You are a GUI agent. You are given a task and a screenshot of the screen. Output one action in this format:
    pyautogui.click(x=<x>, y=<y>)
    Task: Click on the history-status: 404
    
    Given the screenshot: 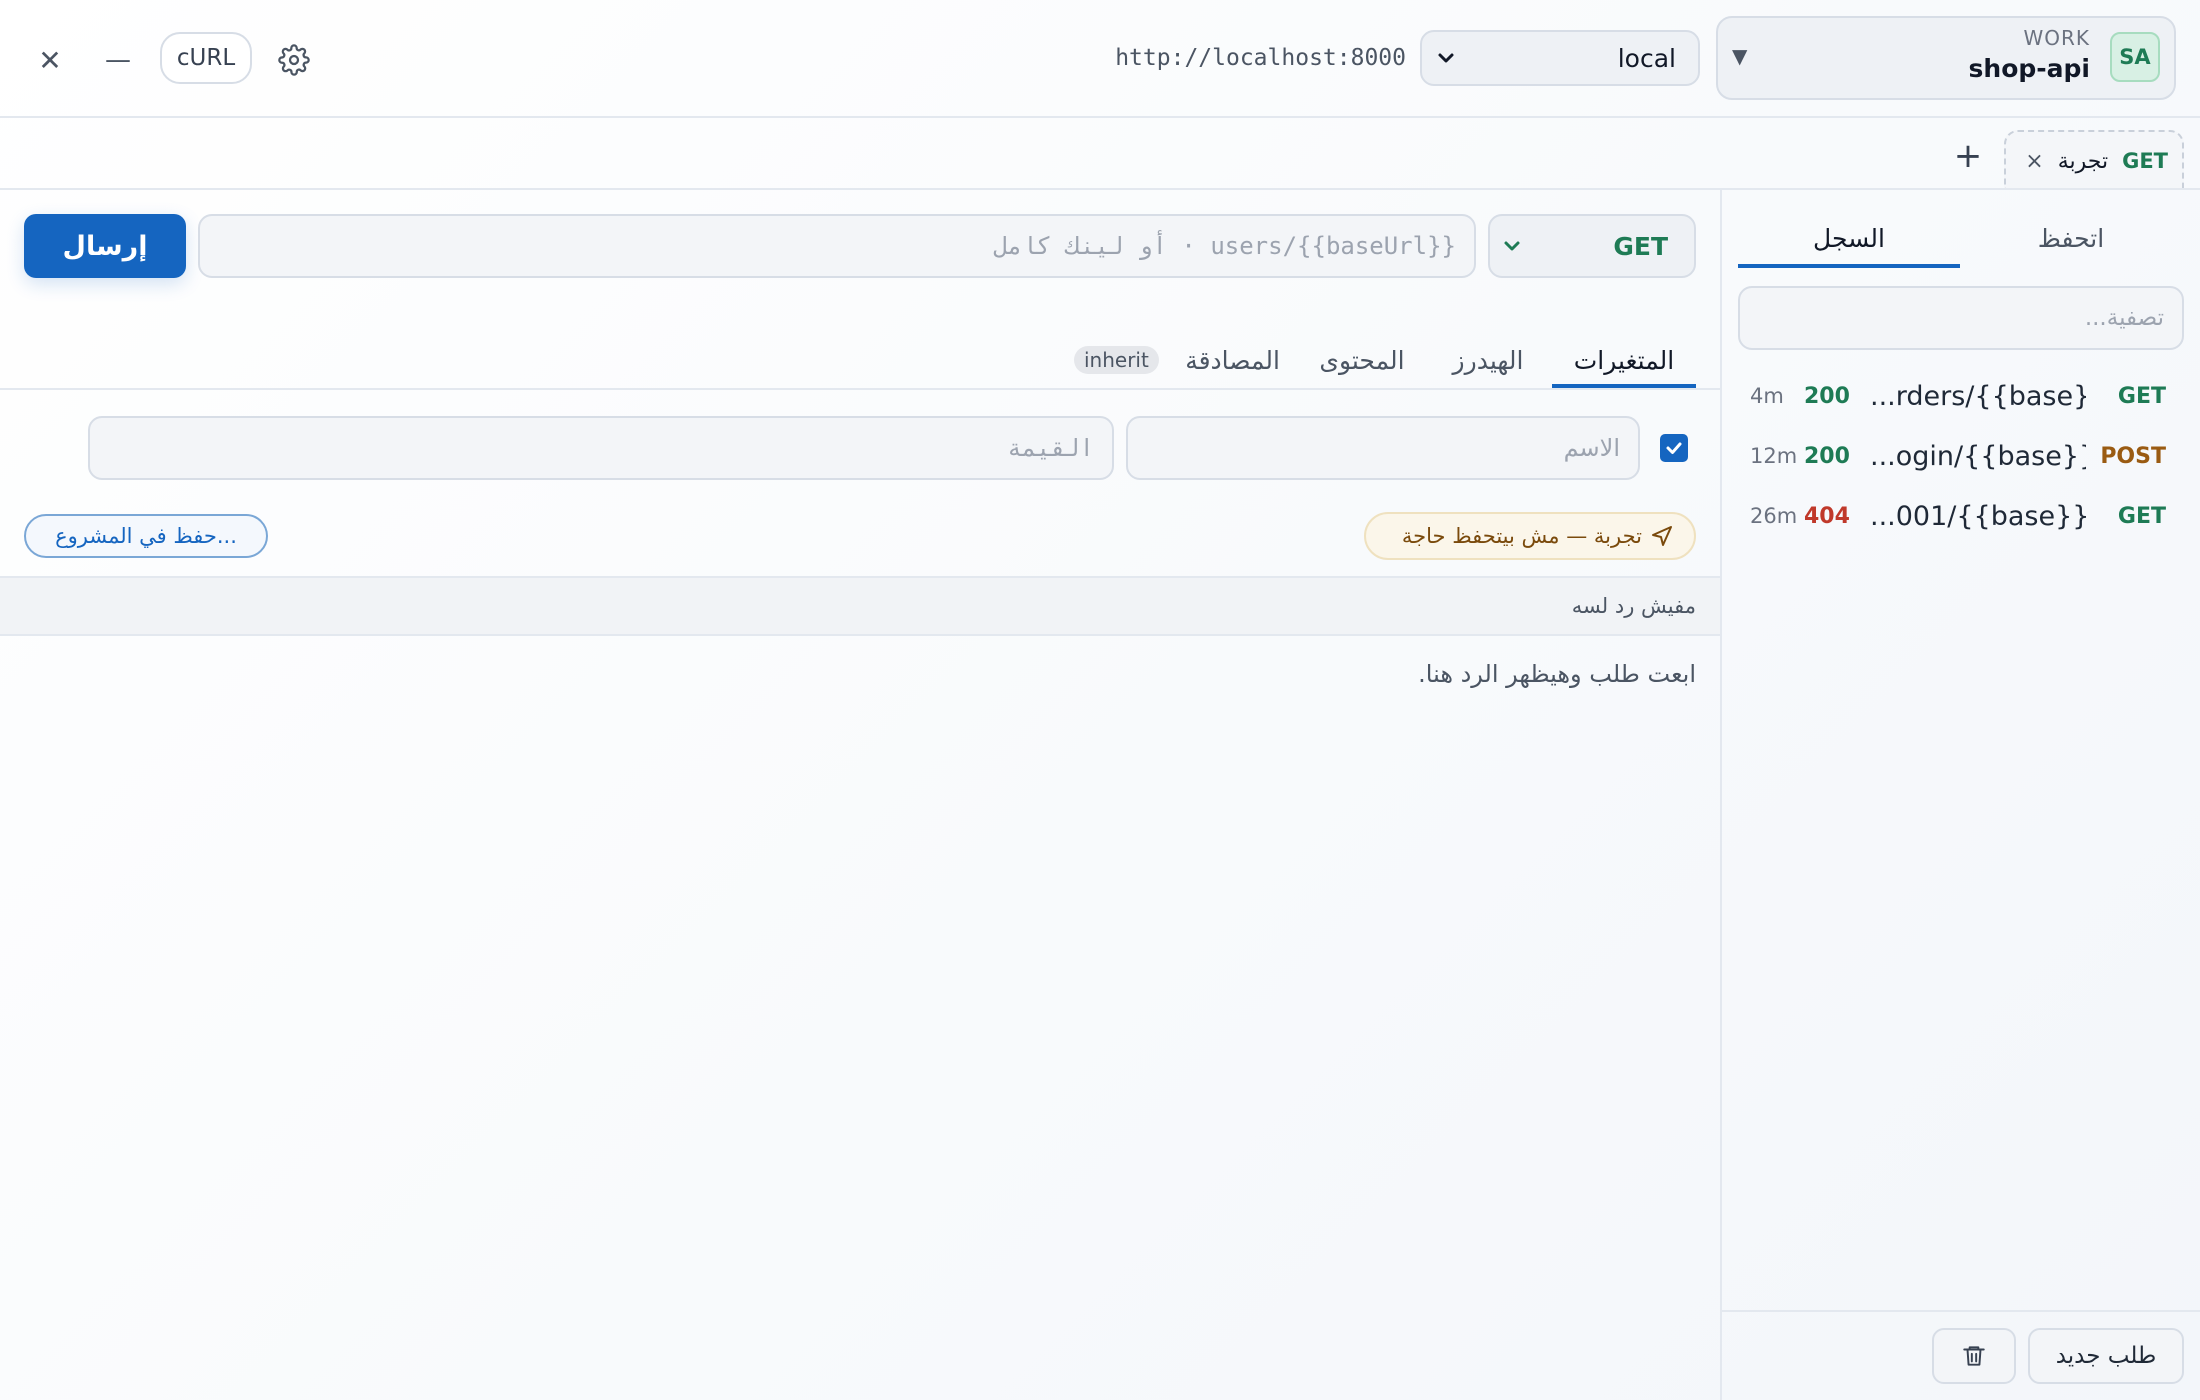 What is the action you would take?
    pyautogui.click(x=1827, y=516)
    